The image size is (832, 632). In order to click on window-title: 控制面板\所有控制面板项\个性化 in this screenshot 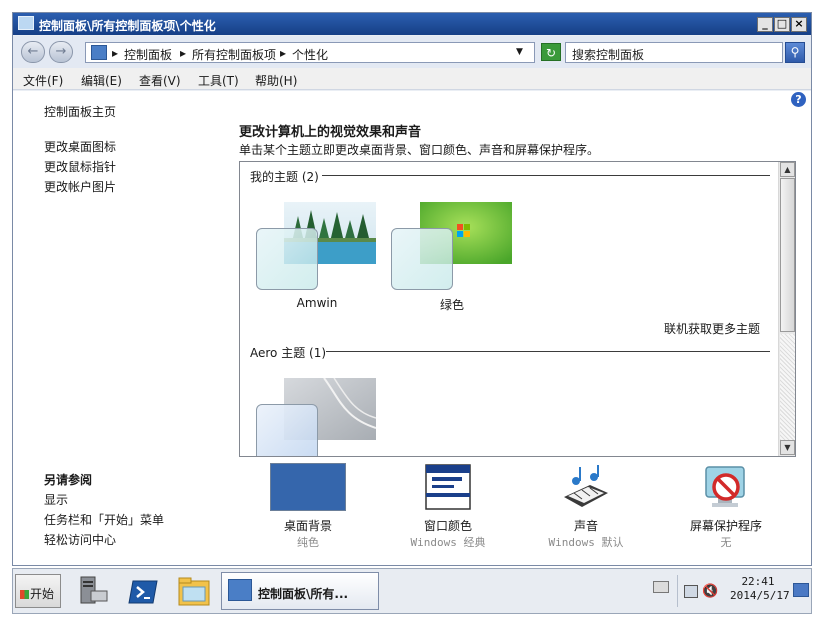, I will do `click(127, 26)`.